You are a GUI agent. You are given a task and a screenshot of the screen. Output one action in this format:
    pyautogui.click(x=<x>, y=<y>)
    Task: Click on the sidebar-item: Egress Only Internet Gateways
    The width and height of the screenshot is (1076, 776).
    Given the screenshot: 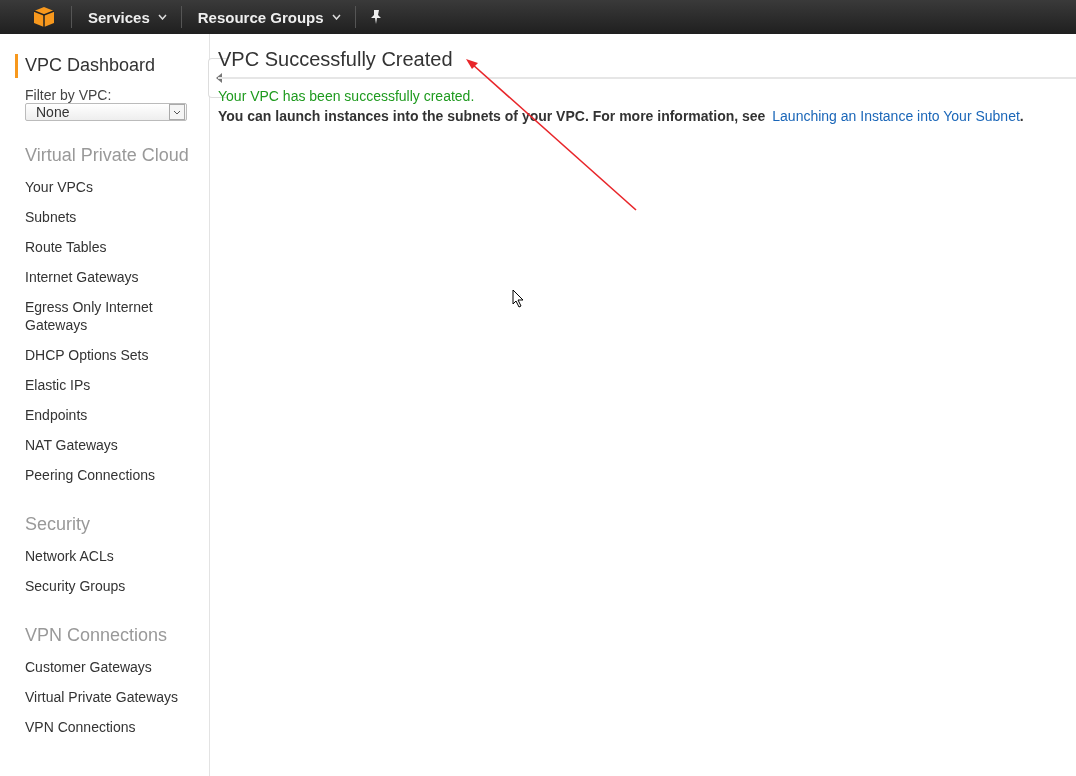 What is the action you would take?
    pyautogui.click(x=104, y=316)
    